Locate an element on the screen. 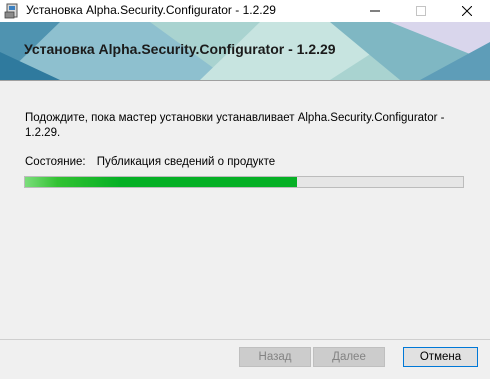 Image resolution: width=490 pixels, height=379 pixels. install-progress-bar is located at coordinates (244, 182).